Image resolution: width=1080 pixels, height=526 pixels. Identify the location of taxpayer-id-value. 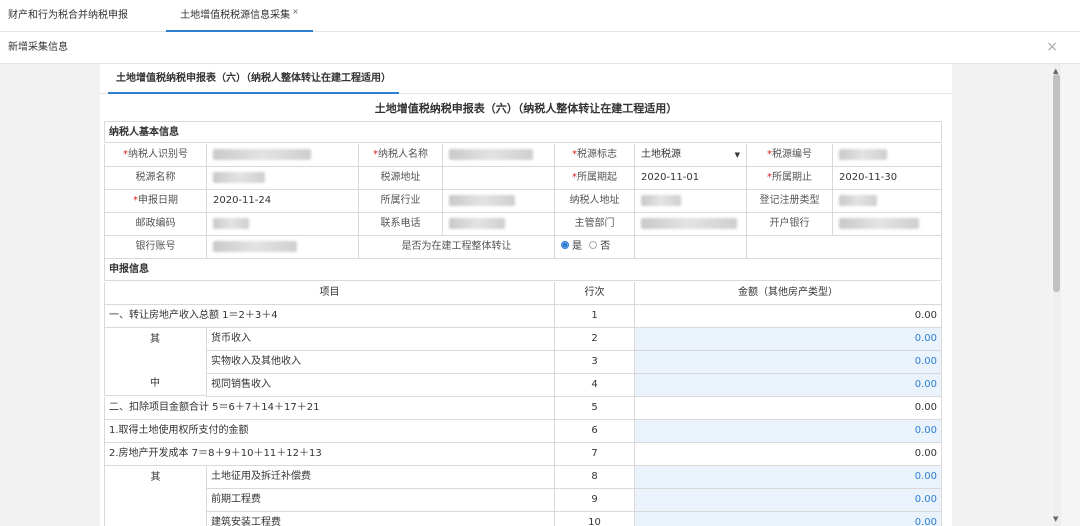
(282, 155).